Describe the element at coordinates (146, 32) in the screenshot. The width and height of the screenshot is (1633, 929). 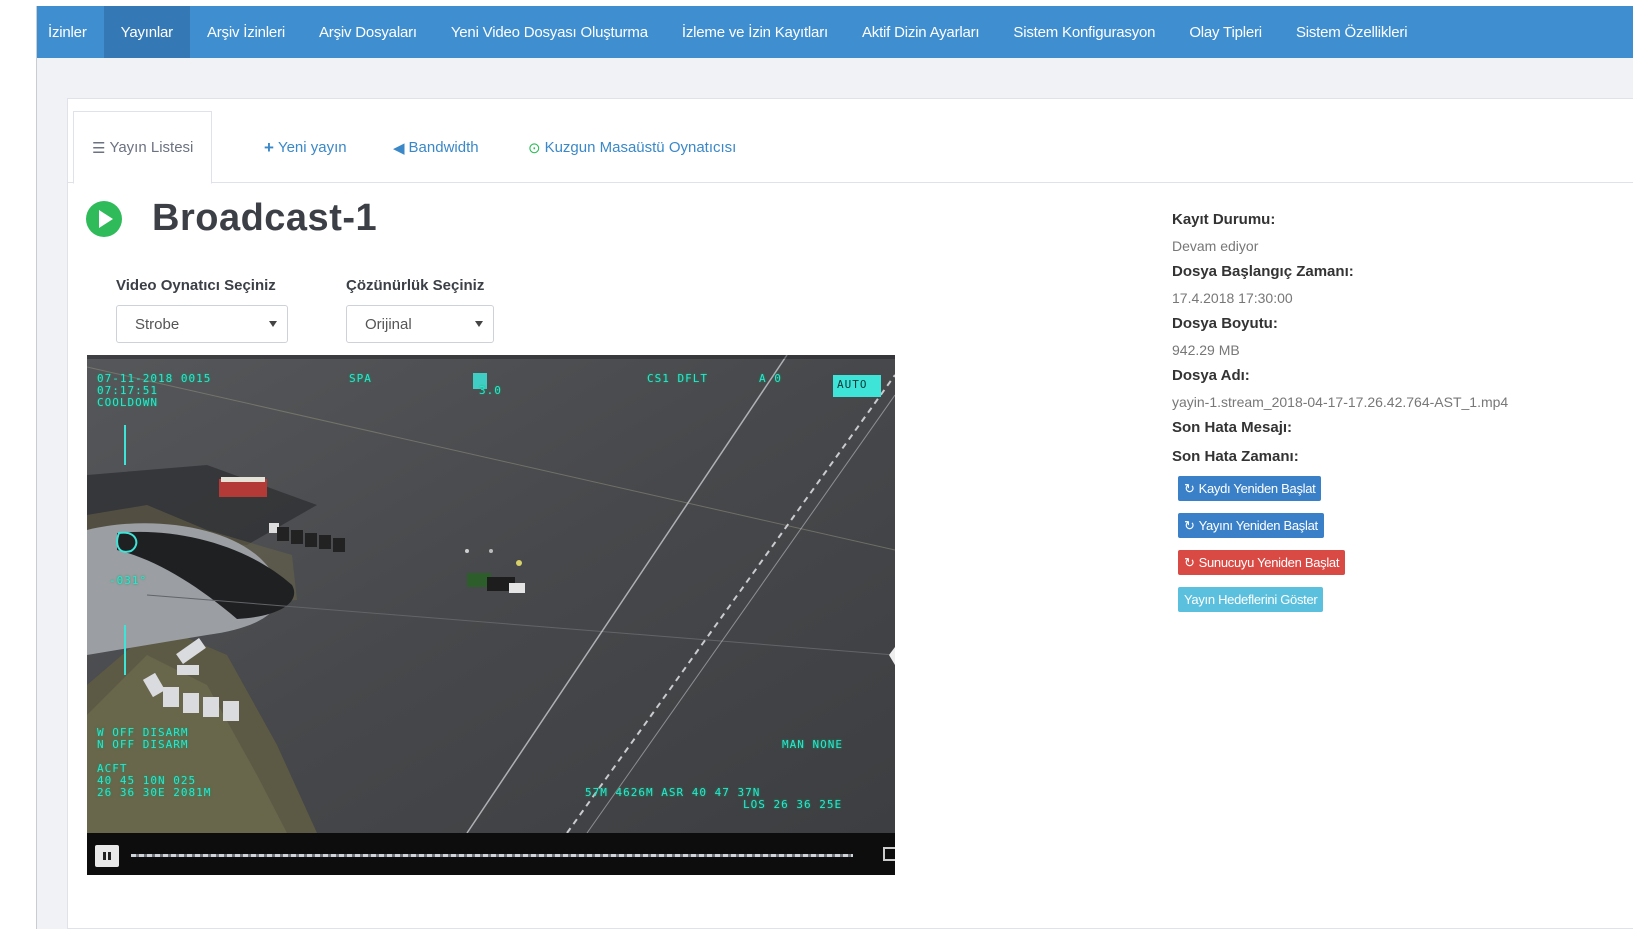
I see `nav-item-yayinlar: Yayınlar` at that location.